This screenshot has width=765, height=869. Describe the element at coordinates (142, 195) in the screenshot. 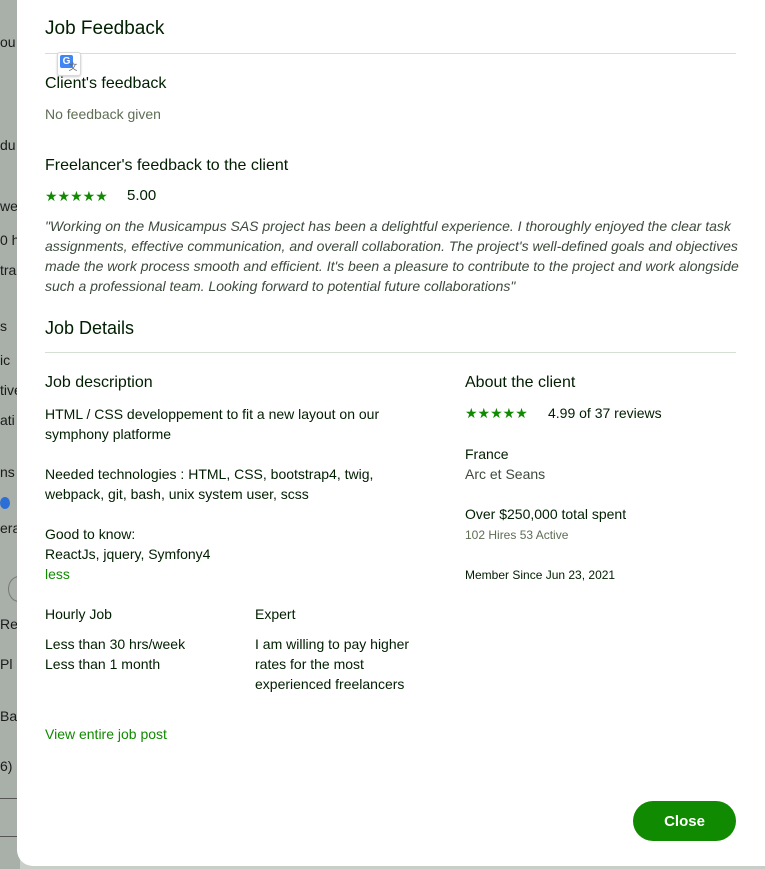

I see `freelancer-rating-value: 5.00` at that location.